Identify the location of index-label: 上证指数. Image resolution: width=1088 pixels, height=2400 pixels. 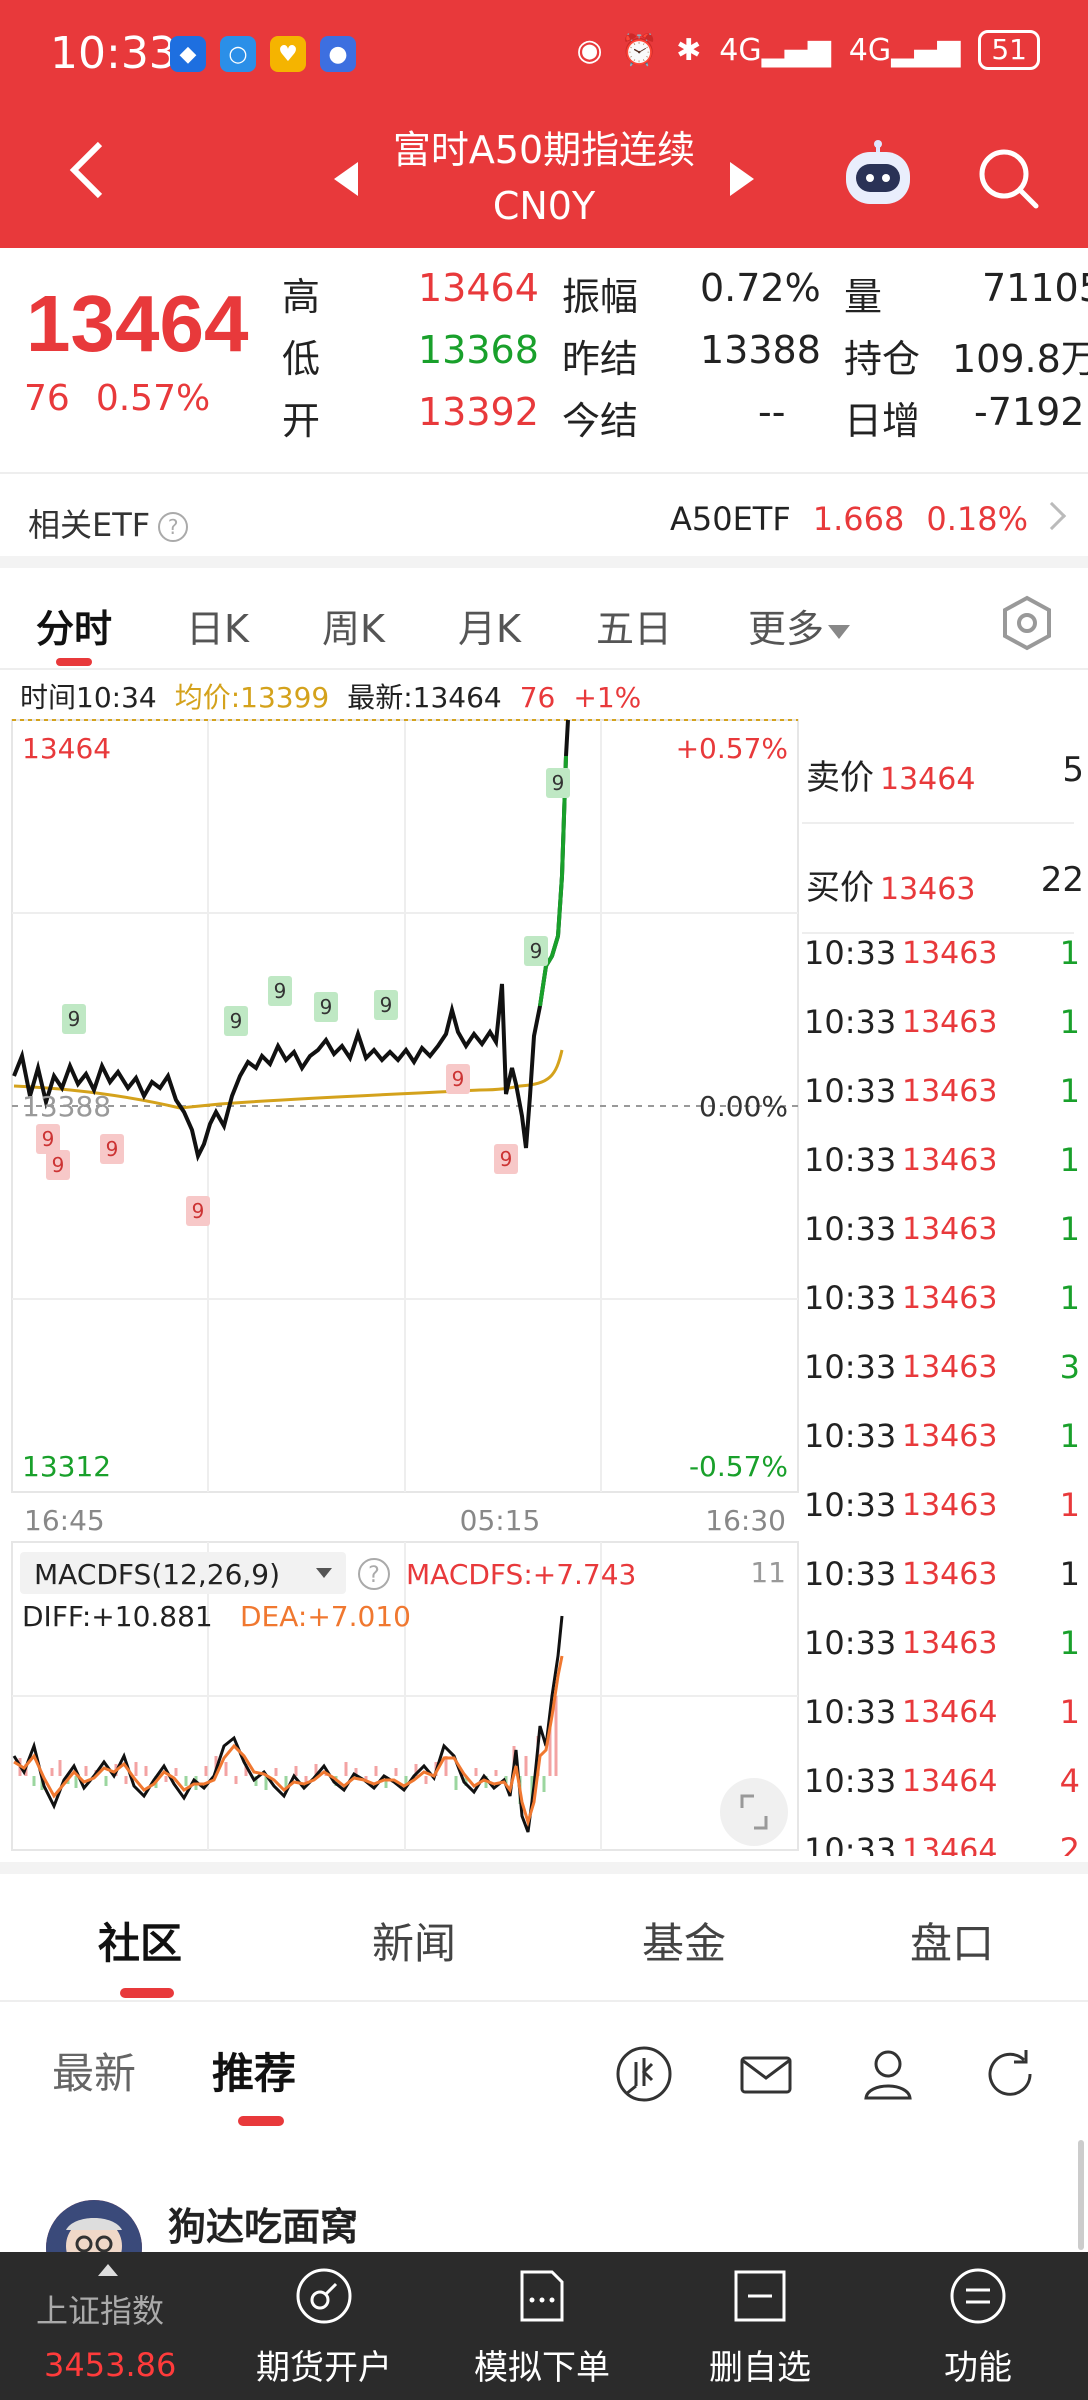
(100, 2309).